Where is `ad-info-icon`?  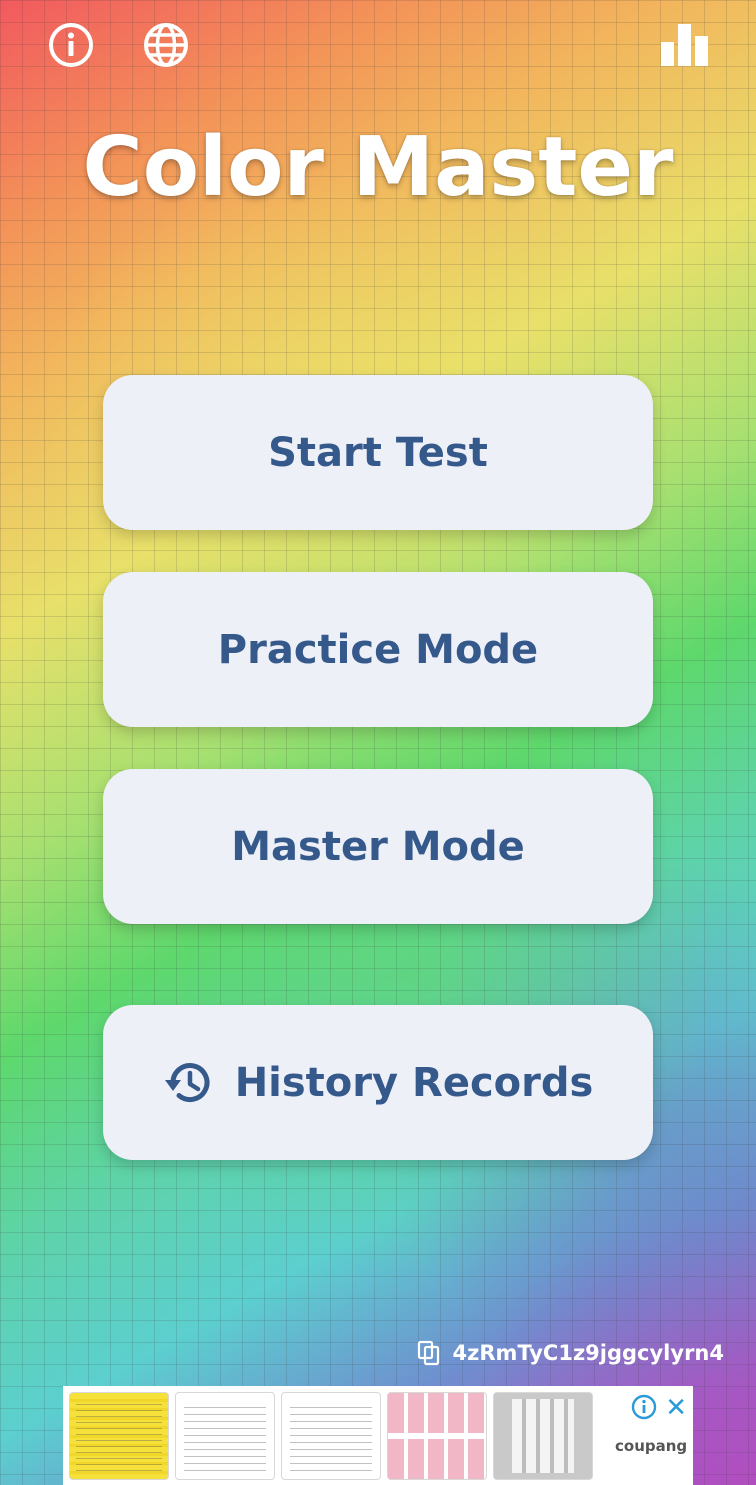 ad-info-icon is located at coordinates (644, 1409).